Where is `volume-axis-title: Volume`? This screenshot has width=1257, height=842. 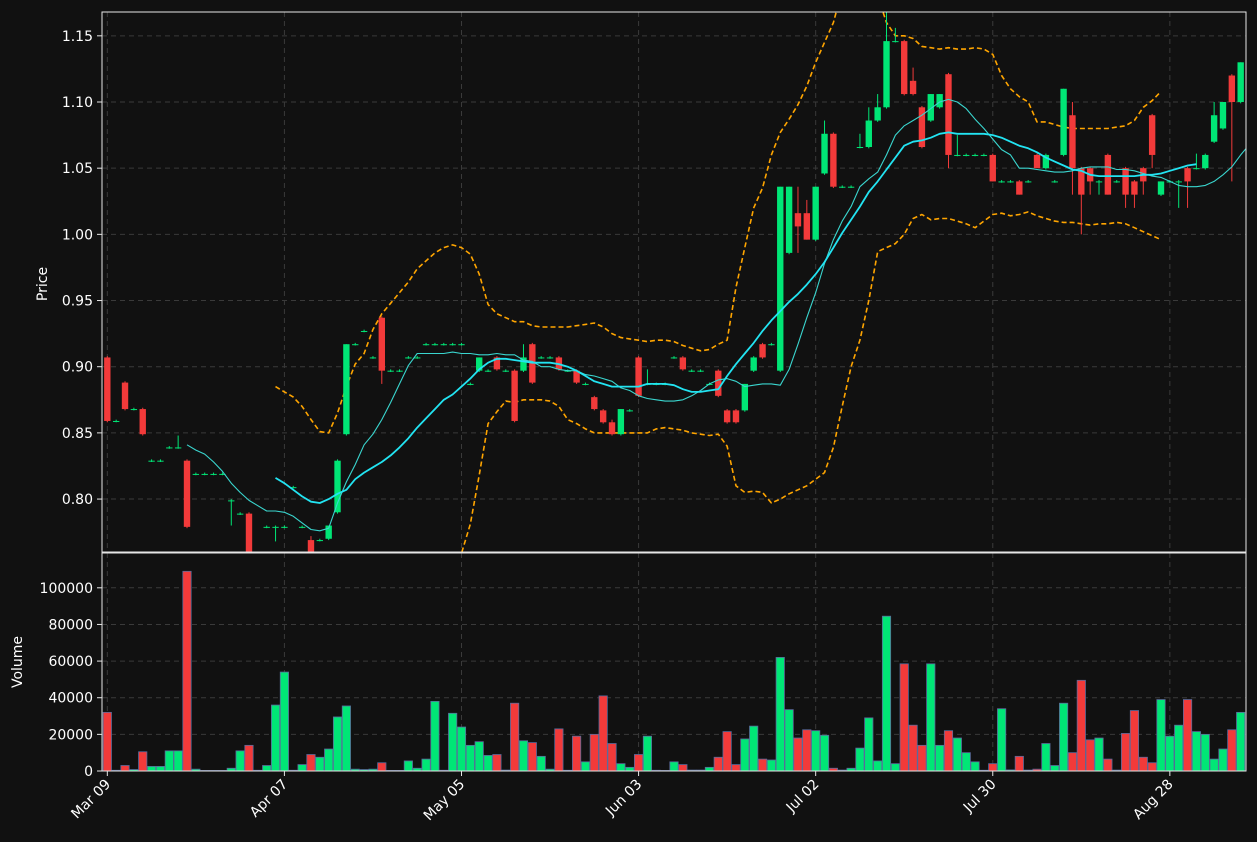
volume-axis-title: Volume is located at coordinates (18, 662).